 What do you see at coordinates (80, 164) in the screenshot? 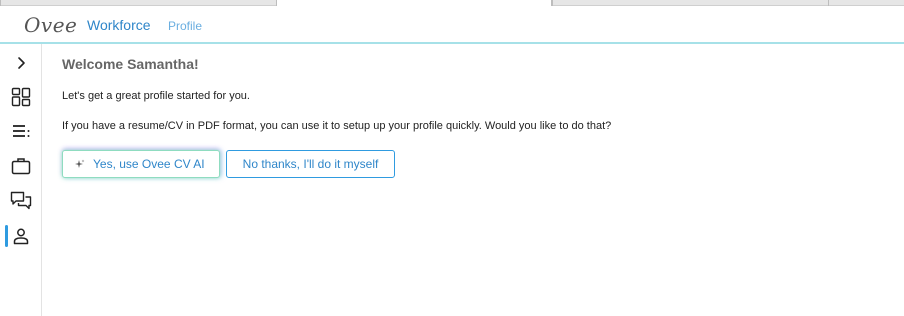
I see `sparkle-icon` at bounding box center [80, 164].